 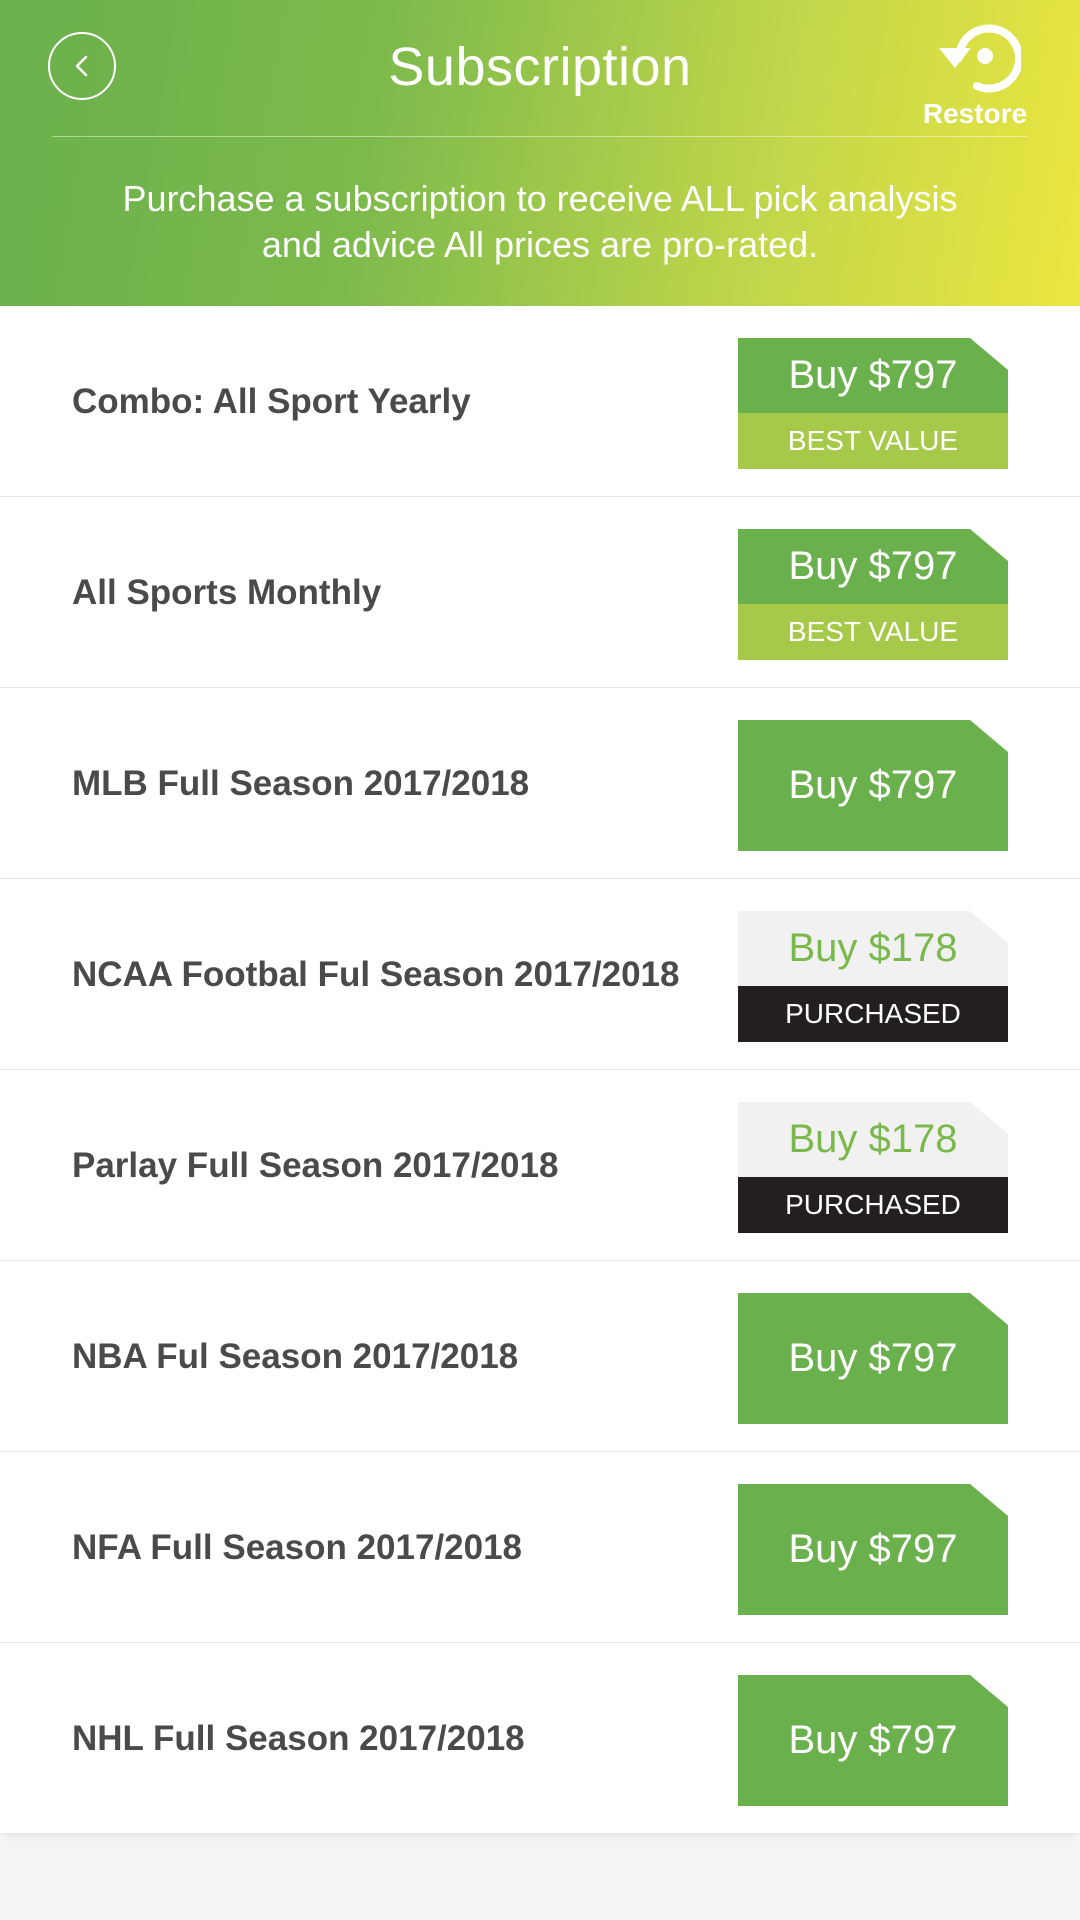 What do you see at coordinates (295, 1356) in the screenshot?
I see `subscription-name: NBA Ful Season 2017/2018` at bounding box center [295, 1356].